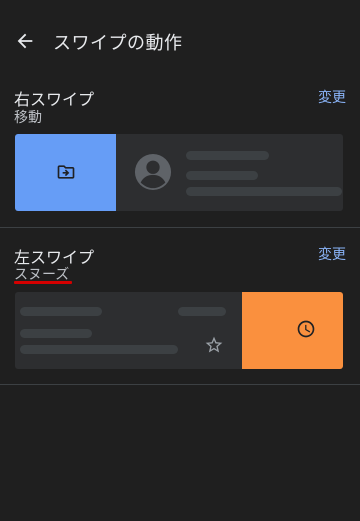  I want to click on arrow-back-icon, so click(25, 41).